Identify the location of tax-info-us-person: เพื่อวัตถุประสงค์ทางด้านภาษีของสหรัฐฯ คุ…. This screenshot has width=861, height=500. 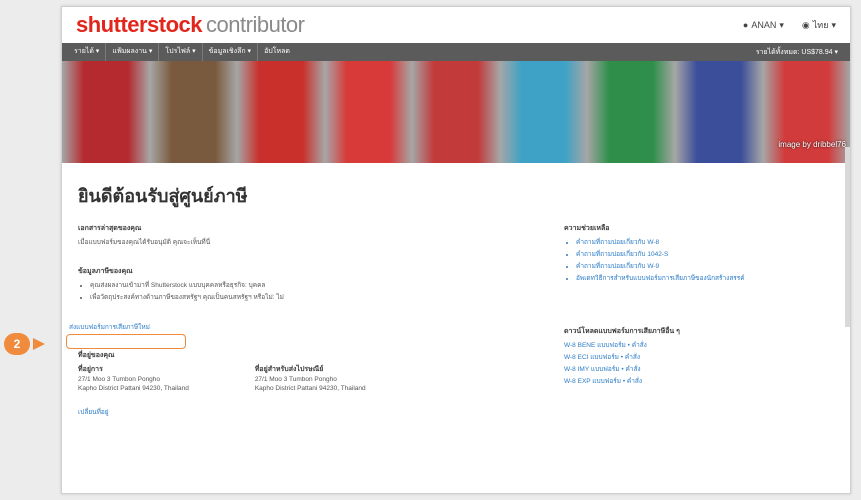
(244, 297).